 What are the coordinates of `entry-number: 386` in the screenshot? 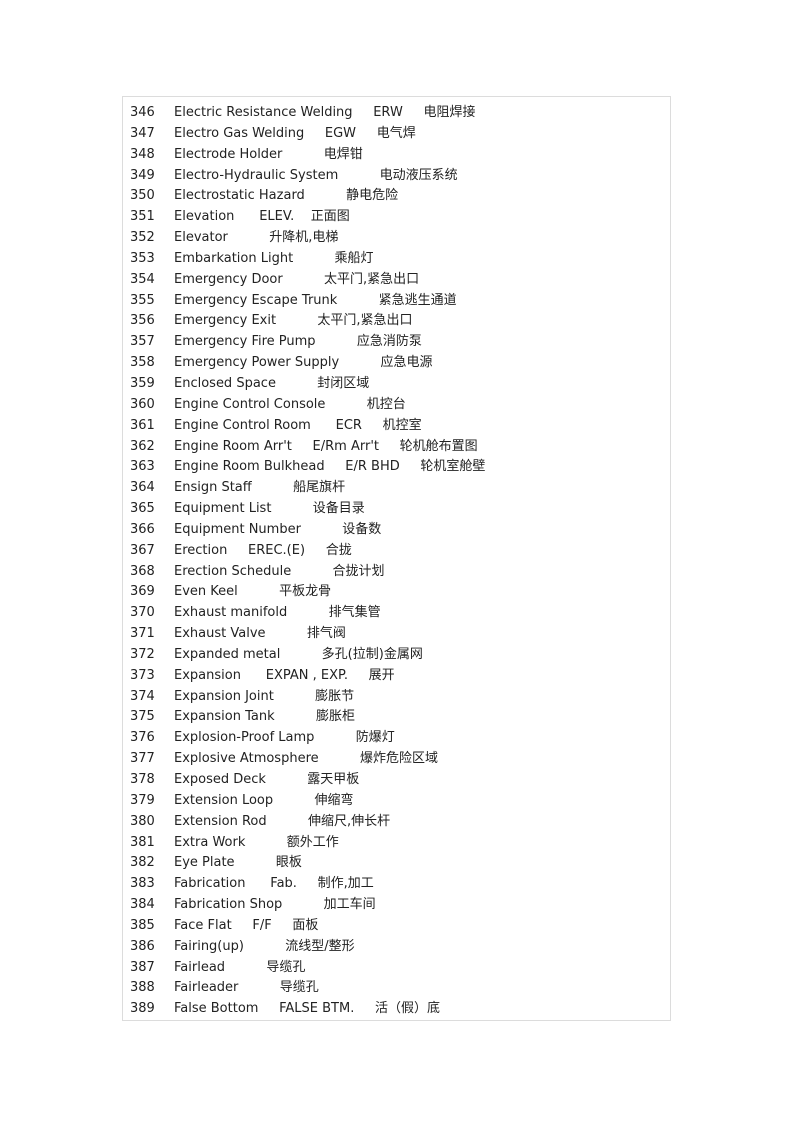 It's located at (142, 946).